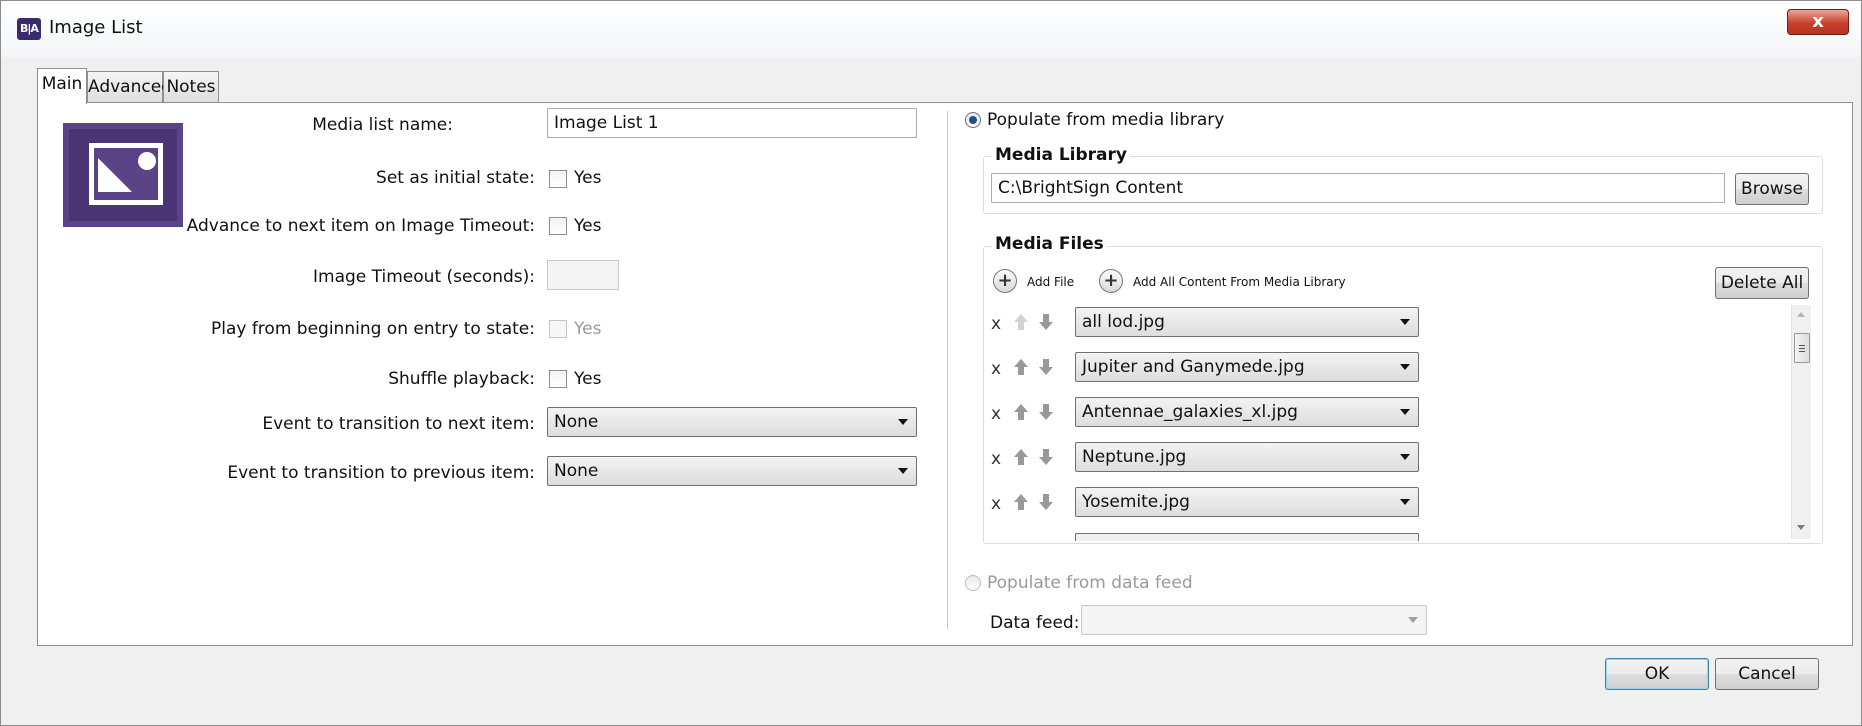 This screenshot has width=1862, height=726. What do you see at coordinates (1239, 282) in the screenshot?
I see `add-all-link: Add All Content From Media Library` at bounding box center [1239, 282].